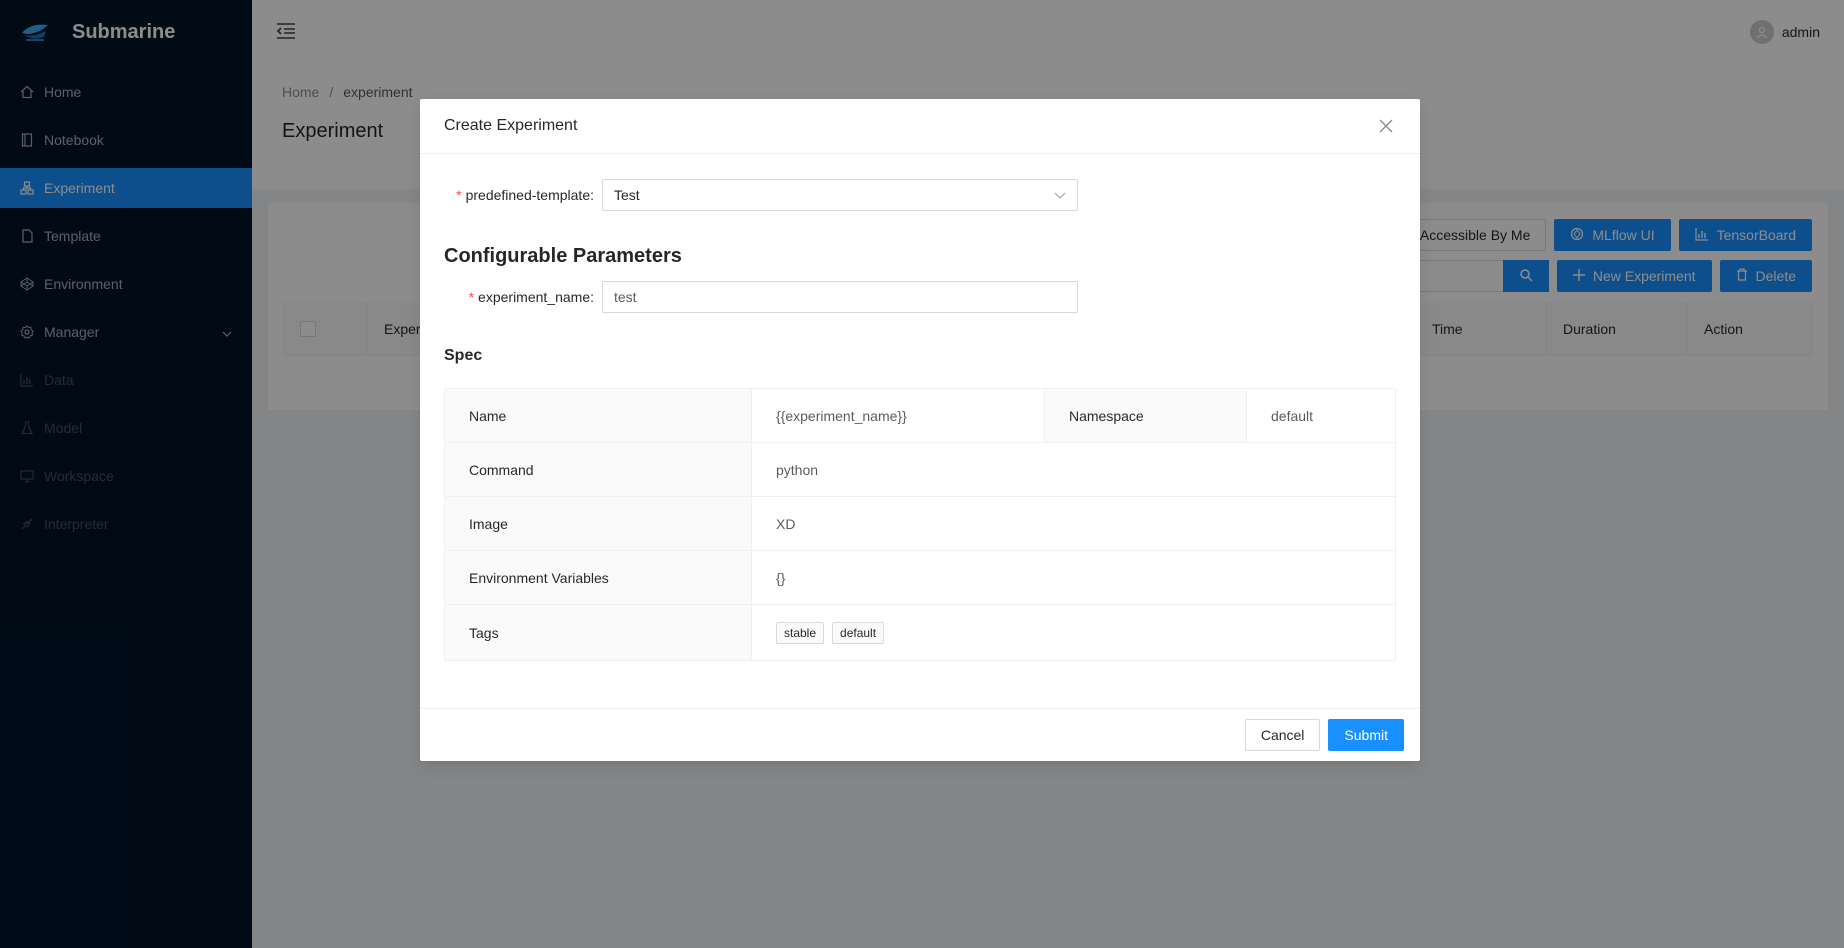 The image size is (1844, 948). I want to click on spec-row-tags: Tags stable default, so click(920, 632).